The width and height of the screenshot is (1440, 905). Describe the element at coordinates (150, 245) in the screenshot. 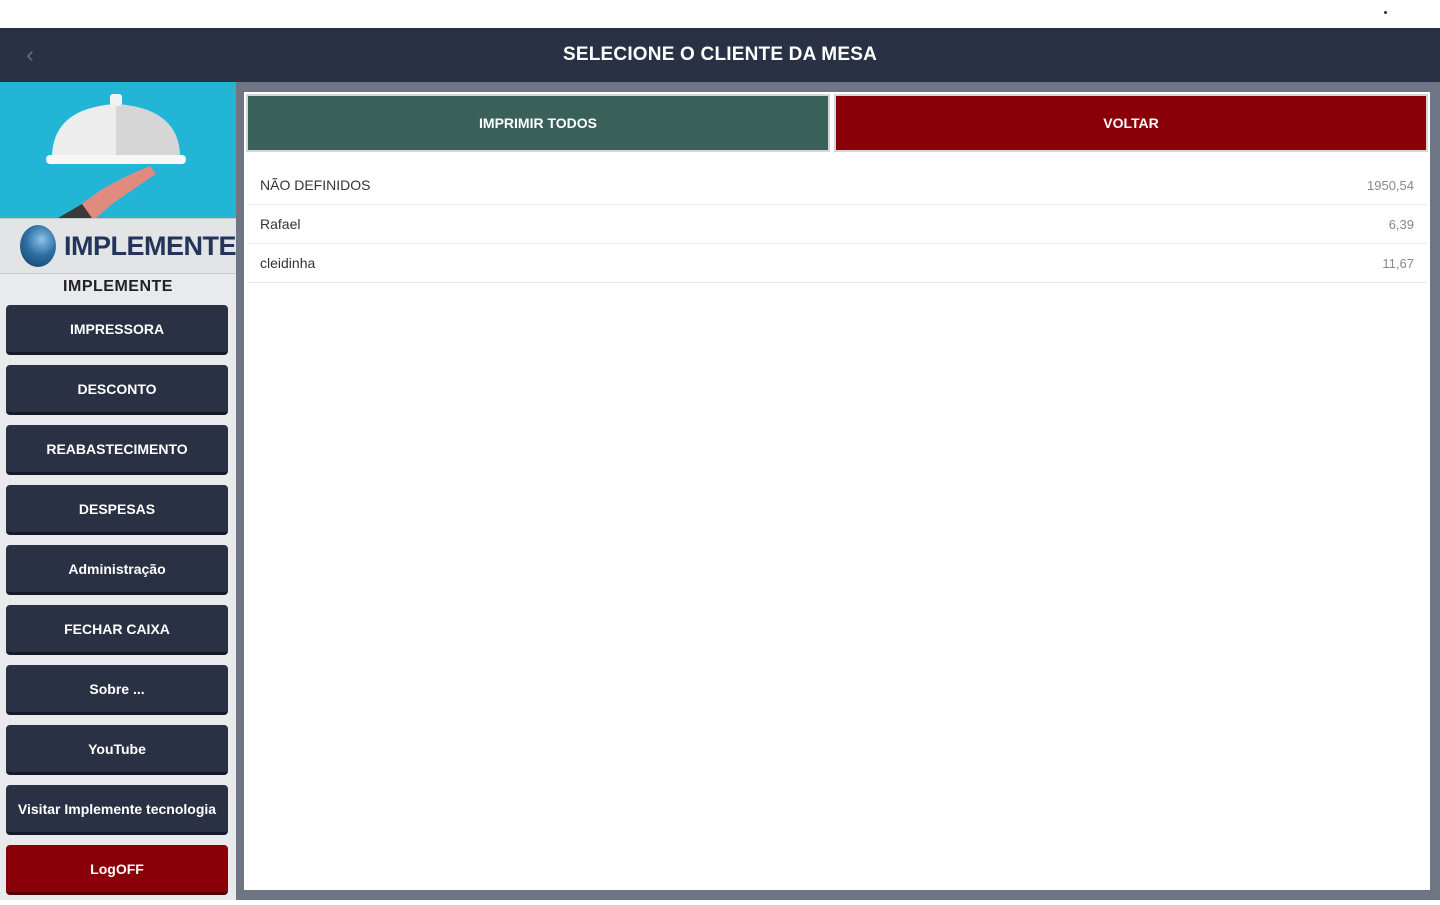

I see `logo-text: IMPLEMENTE` at that location.